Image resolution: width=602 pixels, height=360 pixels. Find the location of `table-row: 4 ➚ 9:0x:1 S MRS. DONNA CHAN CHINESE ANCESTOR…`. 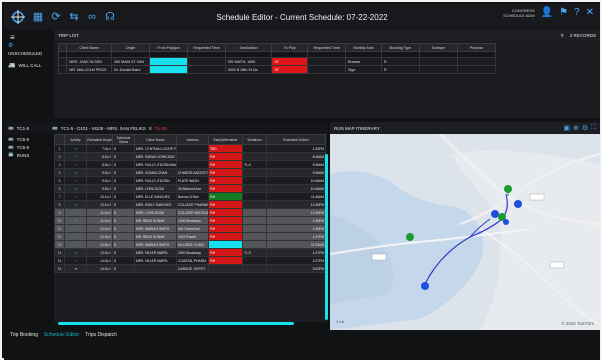

table-row: 4 ➚ 9:0x:1 S MRS. DONNA CHAN CHINESE ANCESTOR… is located at coordinates (190, 172).